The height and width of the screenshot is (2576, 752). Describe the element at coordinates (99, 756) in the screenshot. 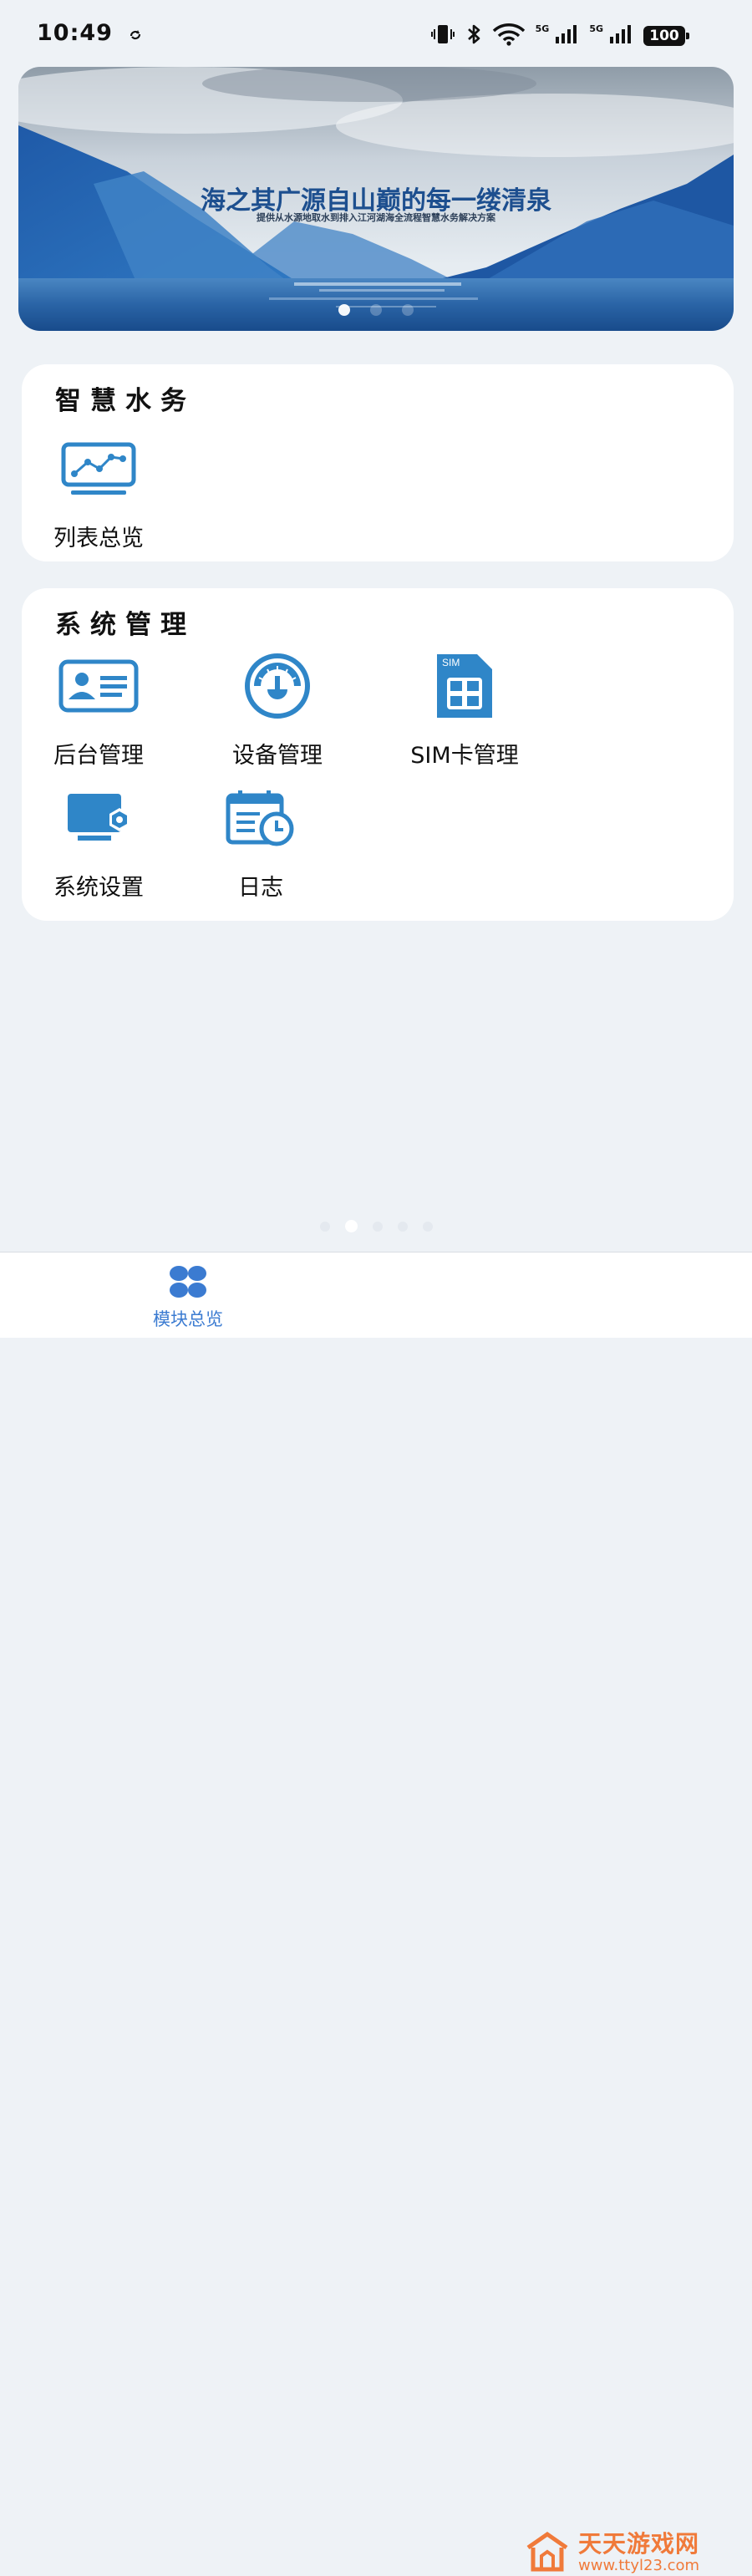

I see `tile-label: 后台管理` at that location.